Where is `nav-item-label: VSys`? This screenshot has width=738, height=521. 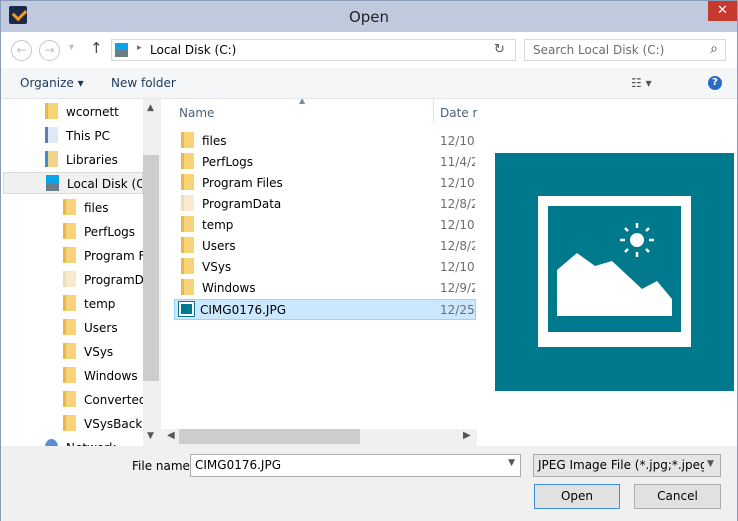
nav-item-label: VSys is located at coordinates (99, 352).